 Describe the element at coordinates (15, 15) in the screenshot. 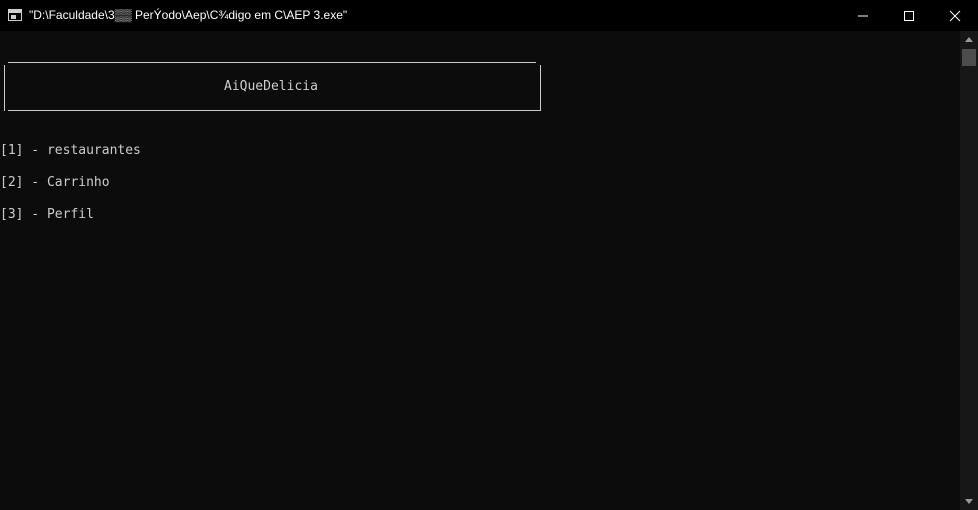

I see `console-app-icon` at that location.